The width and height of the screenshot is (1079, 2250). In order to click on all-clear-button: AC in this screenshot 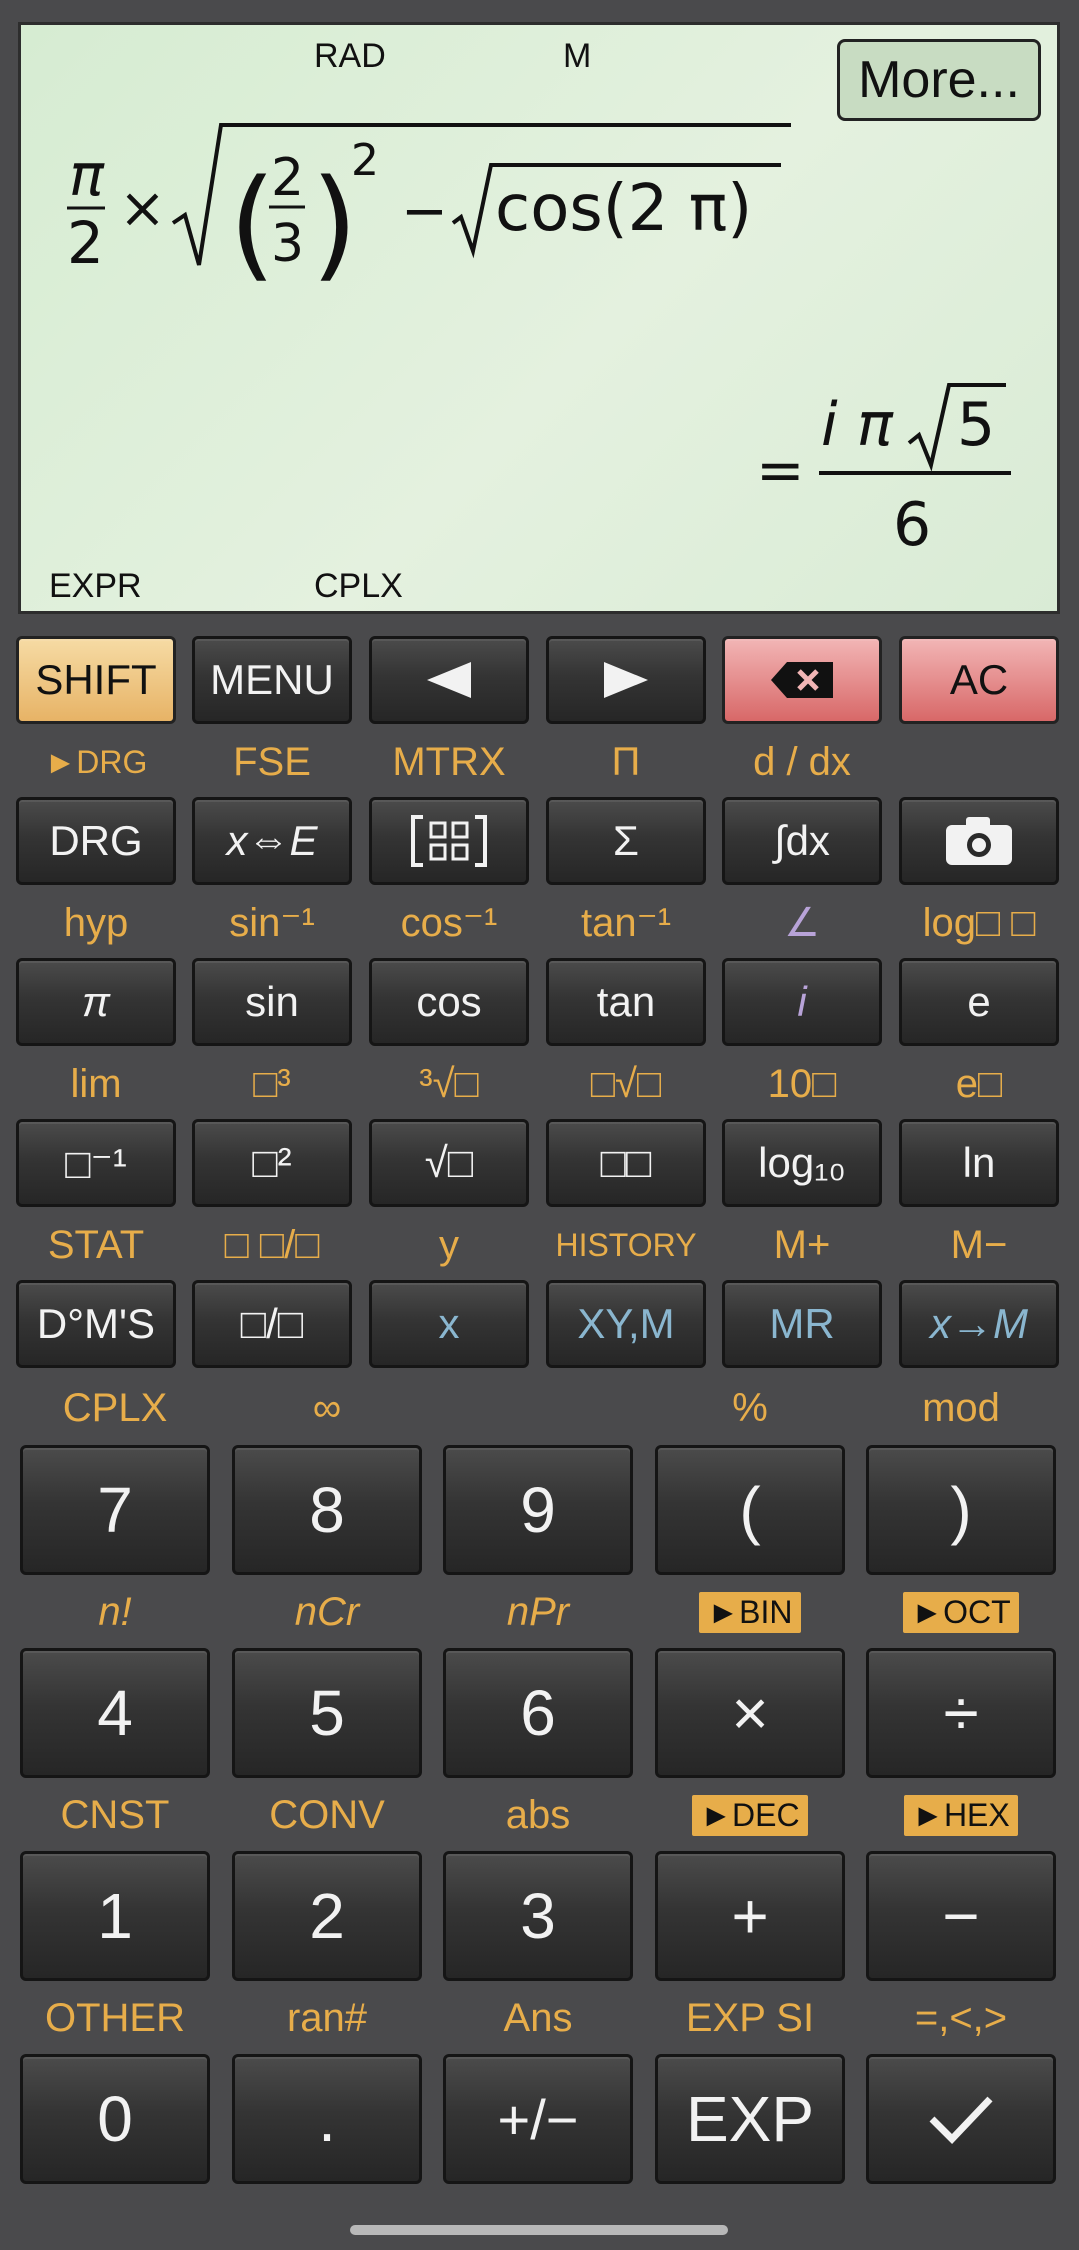, I will do `click(979, 680)`.